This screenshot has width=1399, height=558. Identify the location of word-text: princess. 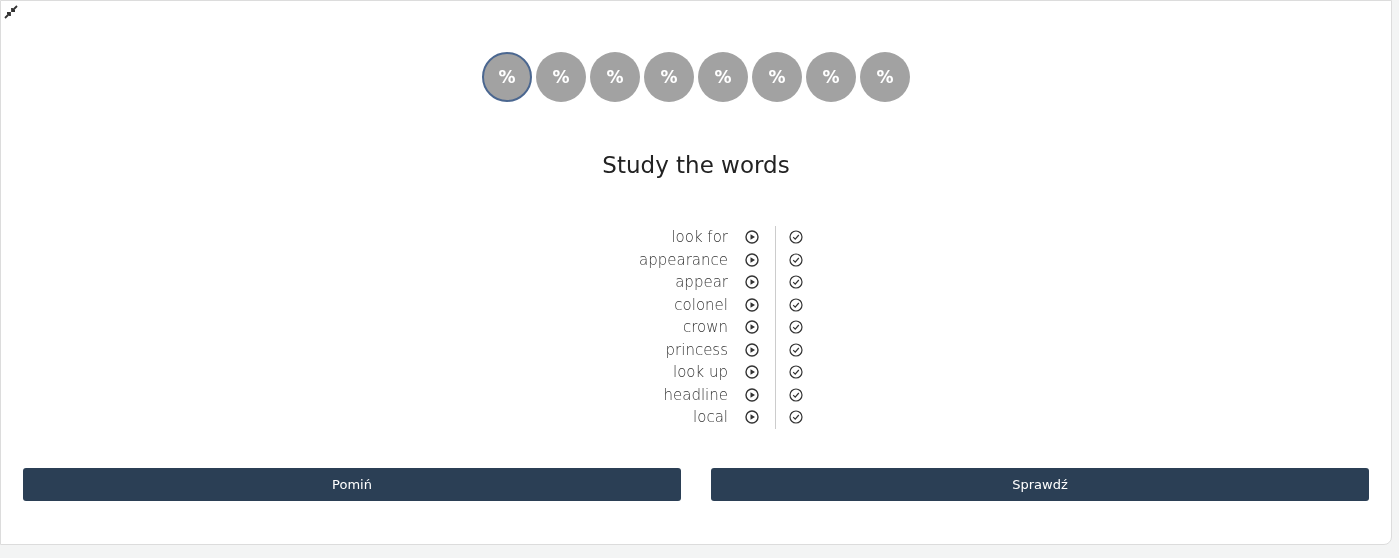
(696, 350).